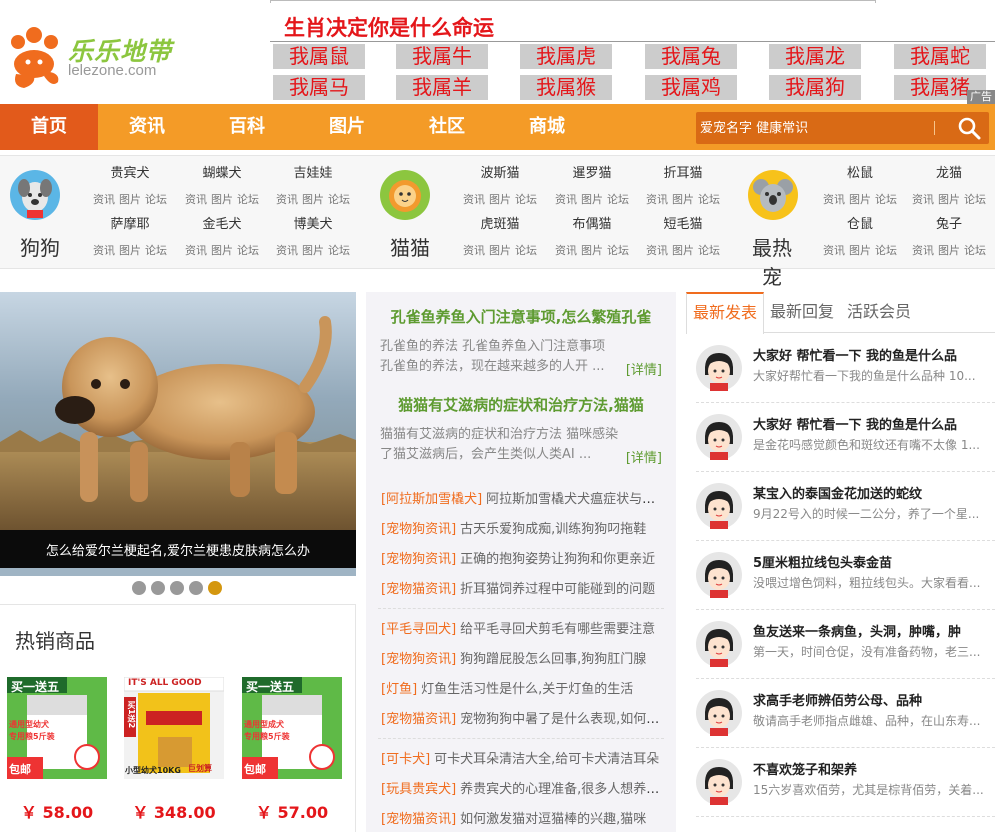  What do you see at coordinates (447, 127) in the screenshot?
I see `nav-item-5: 社区` at bounding box center [447, 127].